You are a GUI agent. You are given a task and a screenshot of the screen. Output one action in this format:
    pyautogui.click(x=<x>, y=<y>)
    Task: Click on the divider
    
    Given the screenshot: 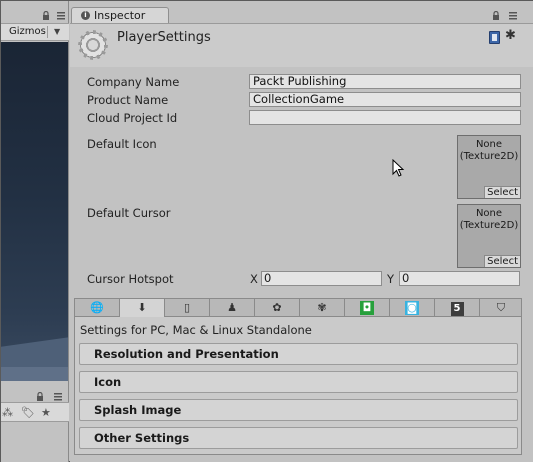 What is the action you would take?
    pyautogui.click(x=47, y=32)
    